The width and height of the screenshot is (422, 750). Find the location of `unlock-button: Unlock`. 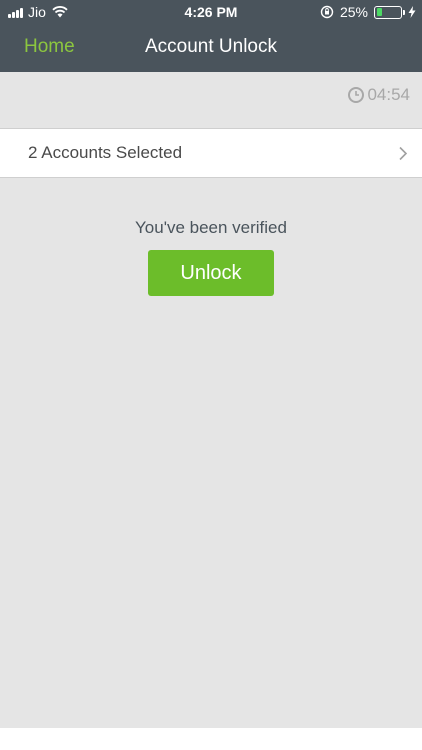

unlock-button: Unlock is located at coordinates (211, 273).